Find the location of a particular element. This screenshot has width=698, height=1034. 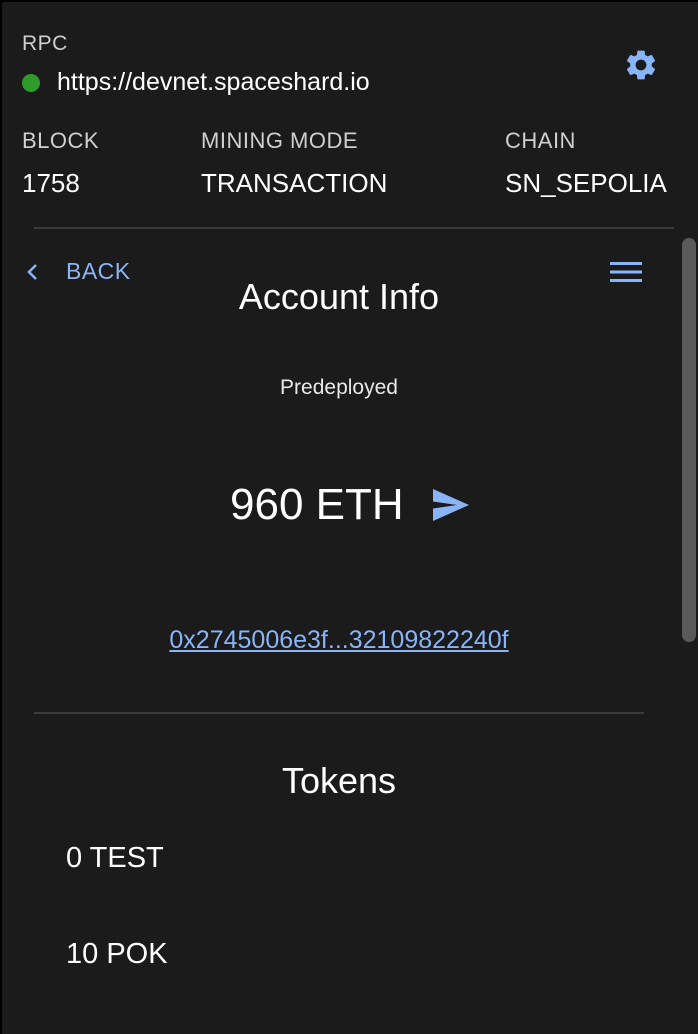

token-item: 10 POK is located at coordinates (117, 954).